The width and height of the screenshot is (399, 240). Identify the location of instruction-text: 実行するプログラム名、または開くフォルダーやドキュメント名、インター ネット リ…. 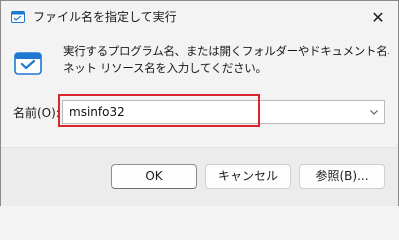
(226, 60).